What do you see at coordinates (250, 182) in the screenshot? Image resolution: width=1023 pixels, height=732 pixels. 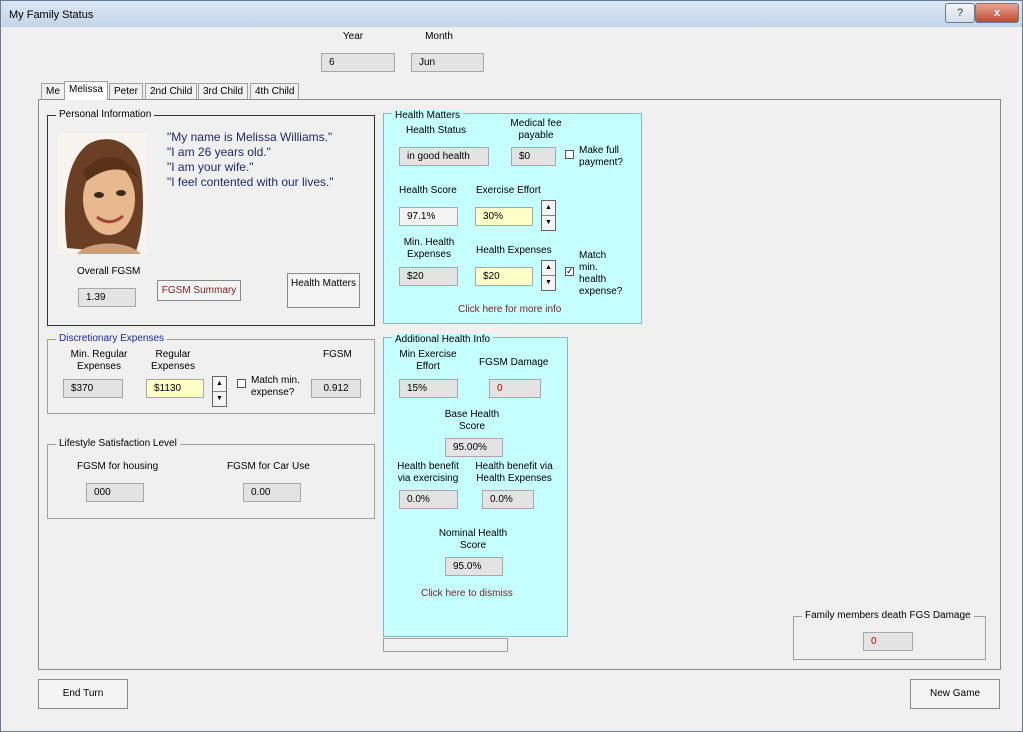 I see `quote-feeling: "I feel contented with our lives."` at bounding box center [250, 182].